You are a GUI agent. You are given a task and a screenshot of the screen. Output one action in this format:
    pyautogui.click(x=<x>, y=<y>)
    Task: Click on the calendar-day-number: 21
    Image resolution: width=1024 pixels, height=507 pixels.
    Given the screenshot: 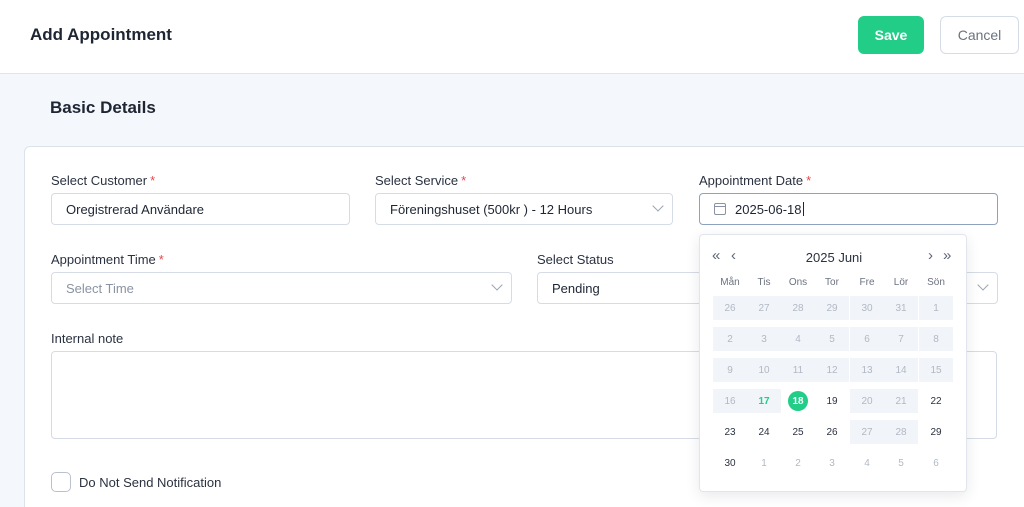 What is the action you would take?
    pyautogui.click(x=901, y=401)
    